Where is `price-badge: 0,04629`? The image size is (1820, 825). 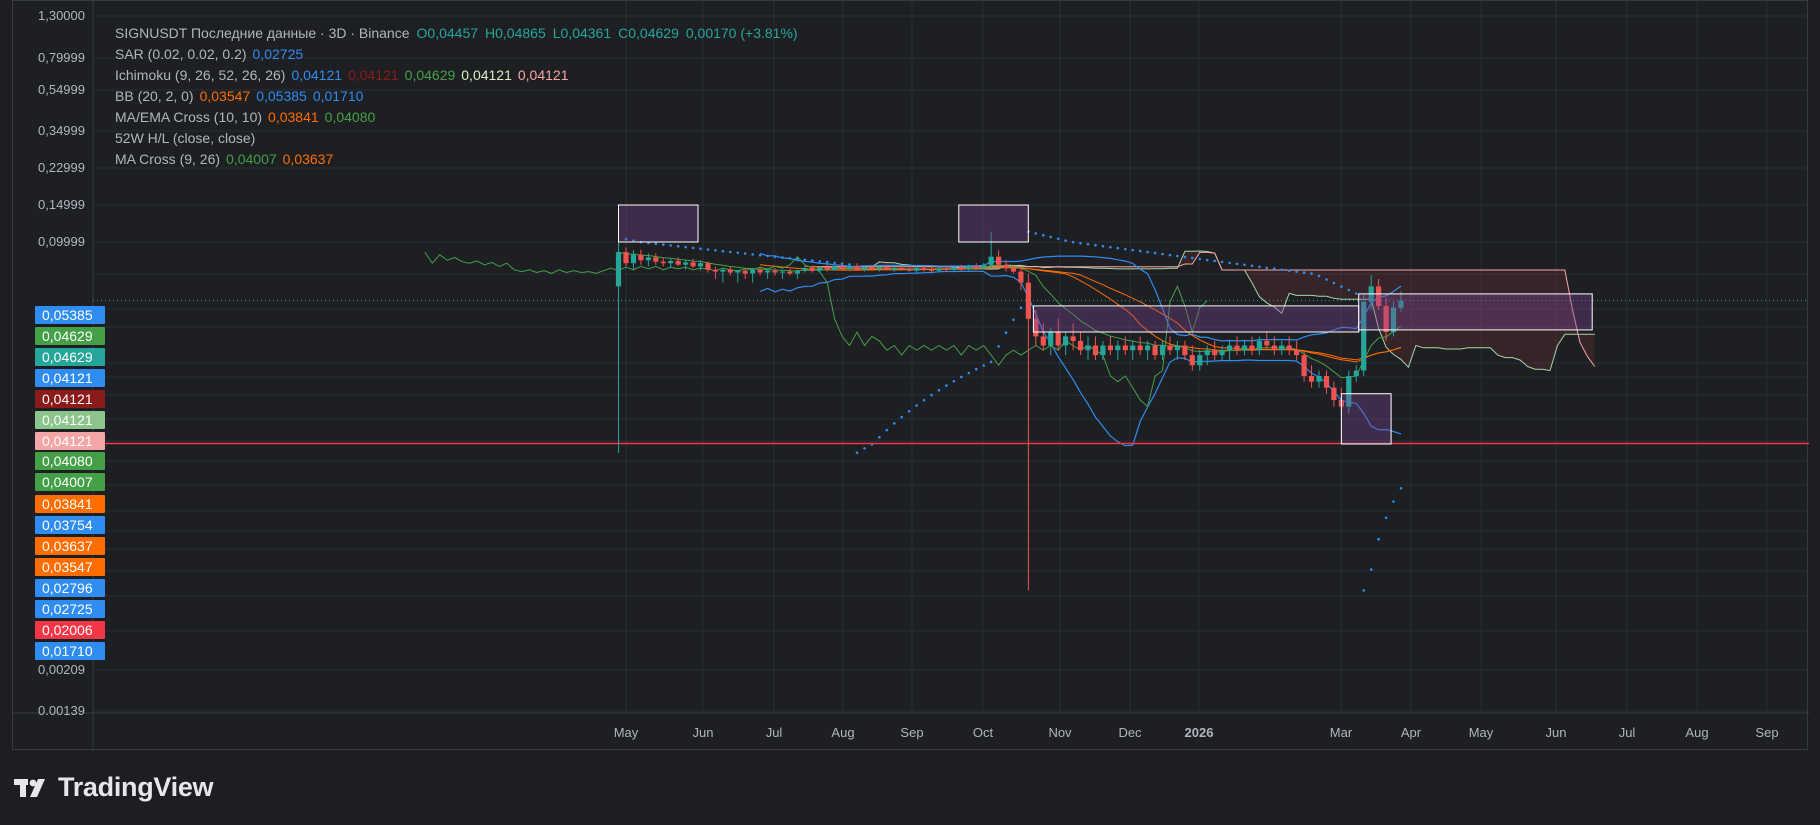 price-badge: 0,04629 is located at coordinates (70, 357).